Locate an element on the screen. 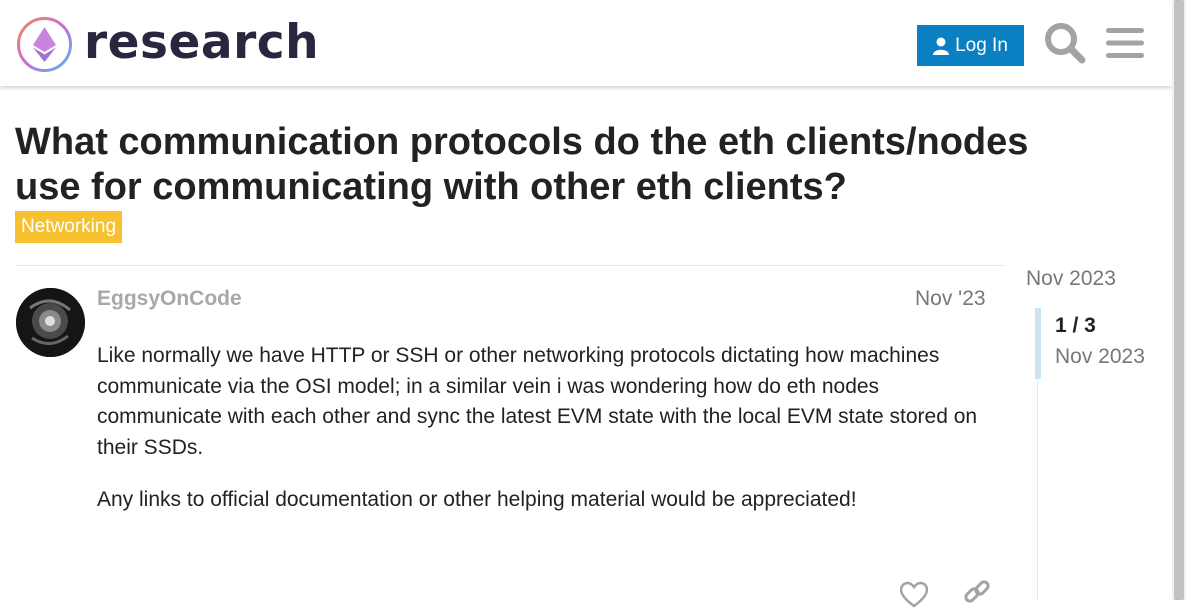 Image resolution: width=1186 pixels, height=609 pixels. logo-icon is located at coordinates (44, 44).